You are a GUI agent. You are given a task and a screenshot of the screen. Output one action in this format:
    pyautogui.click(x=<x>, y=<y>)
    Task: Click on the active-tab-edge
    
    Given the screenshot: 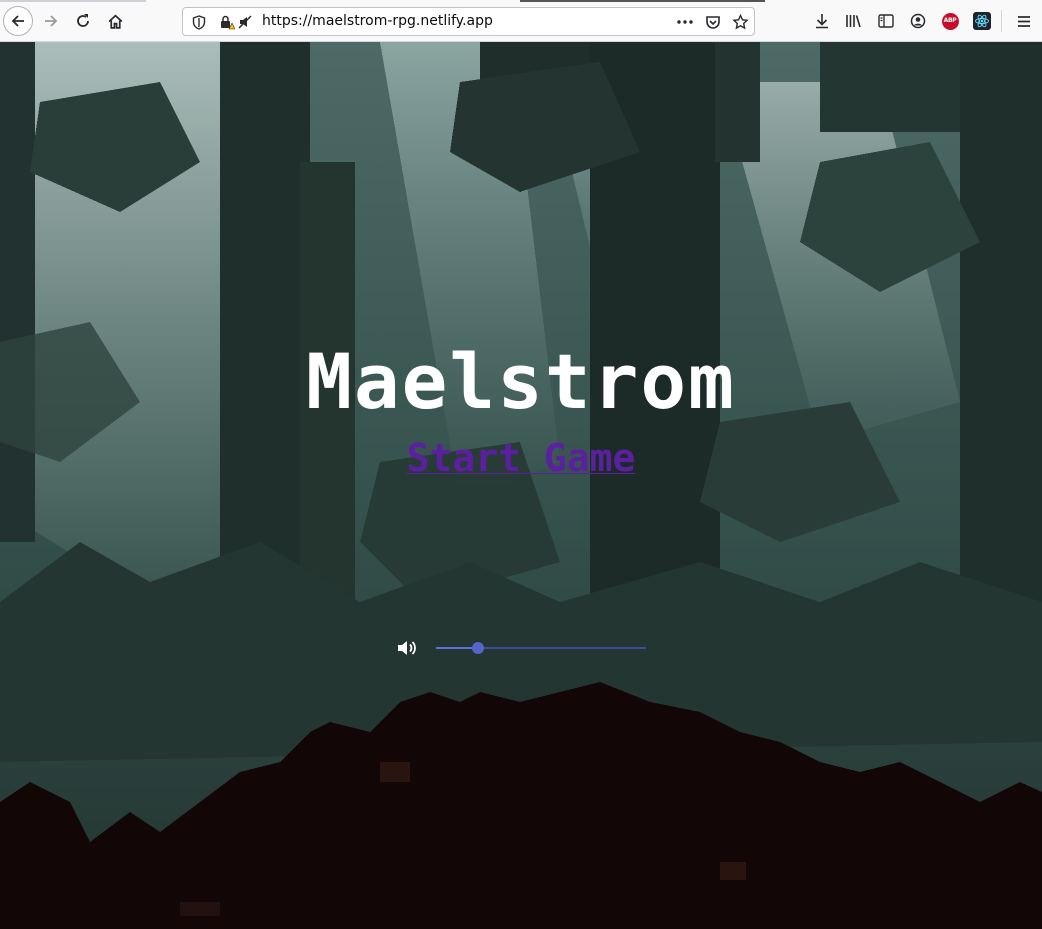 What is the action you would take?
    pyautogui.click(x=642, y=1)
    